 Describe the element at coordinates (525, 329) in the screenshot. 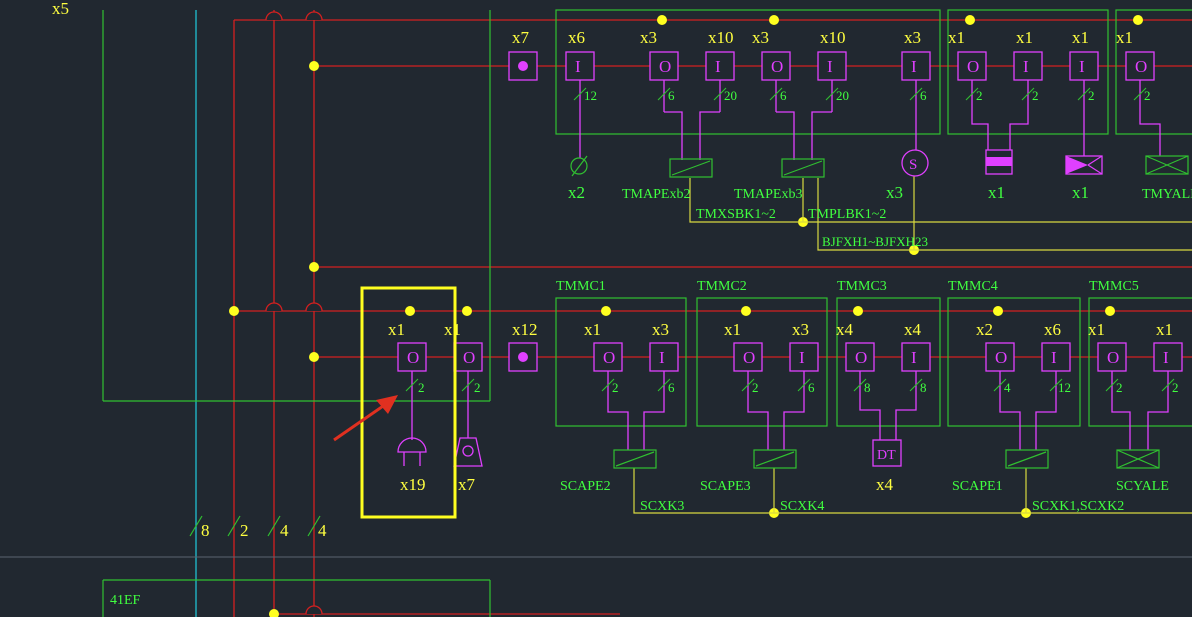

I see `io-count: x12` at that location.